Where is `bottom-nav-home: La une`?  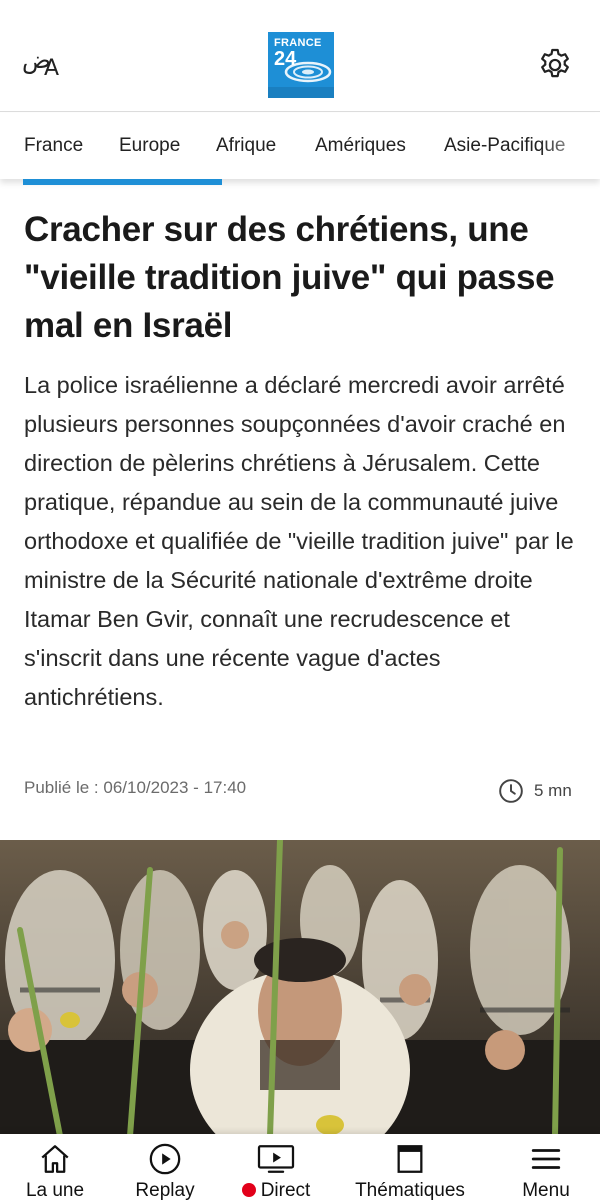 bottom-nav-home: La une is located at coordinates (55, 1167).